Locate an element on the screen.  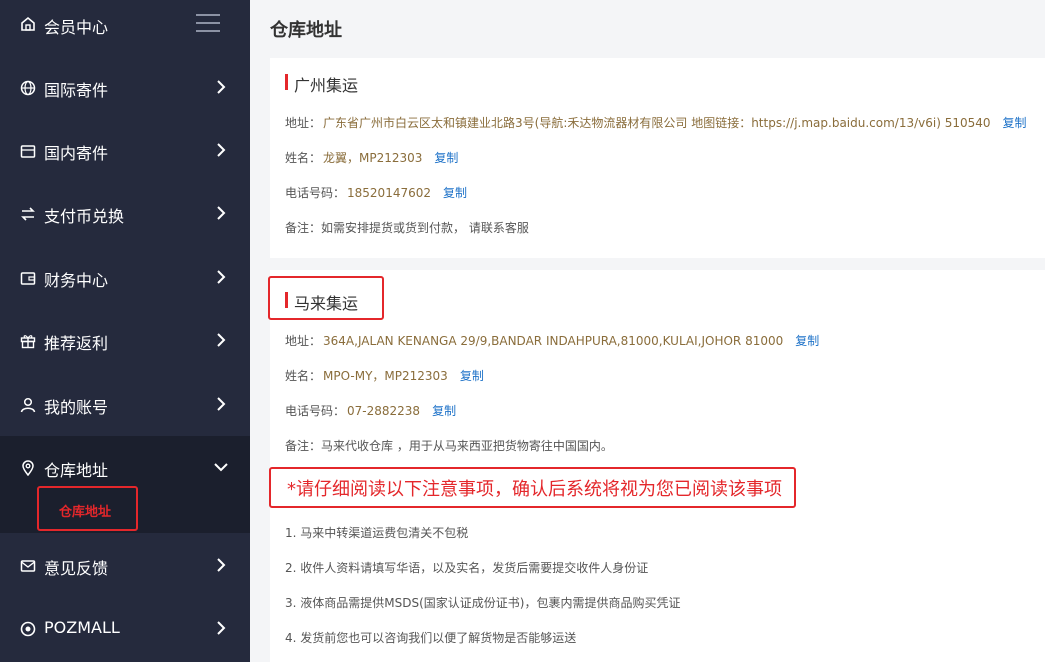
phone-row: 电话号码： 07-2882238 复制 is located at coordinates (370, 410).